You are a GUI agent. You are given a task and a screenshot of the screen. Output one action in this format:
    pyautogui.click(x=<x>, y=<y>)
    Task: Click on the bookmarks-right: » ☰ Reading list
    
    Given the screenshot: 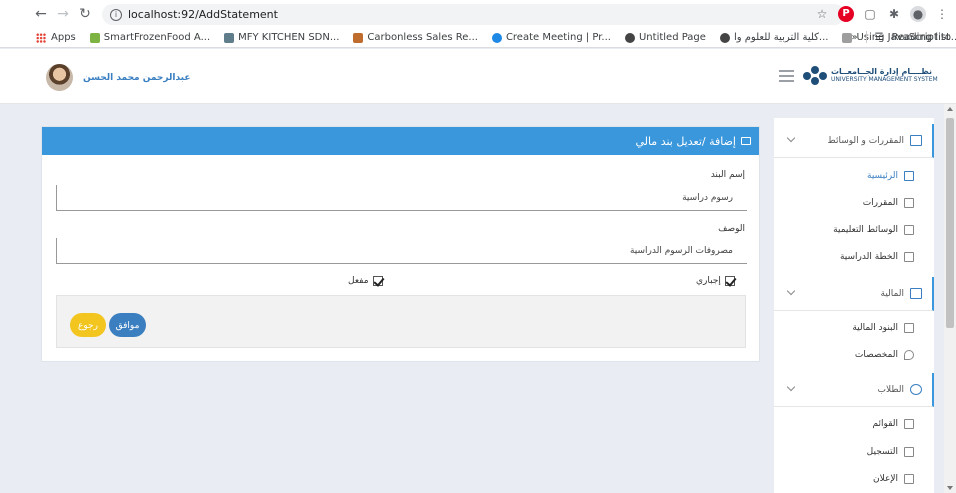 What is the action you would take?
    pyautogui.click(x=900, y=37)
    